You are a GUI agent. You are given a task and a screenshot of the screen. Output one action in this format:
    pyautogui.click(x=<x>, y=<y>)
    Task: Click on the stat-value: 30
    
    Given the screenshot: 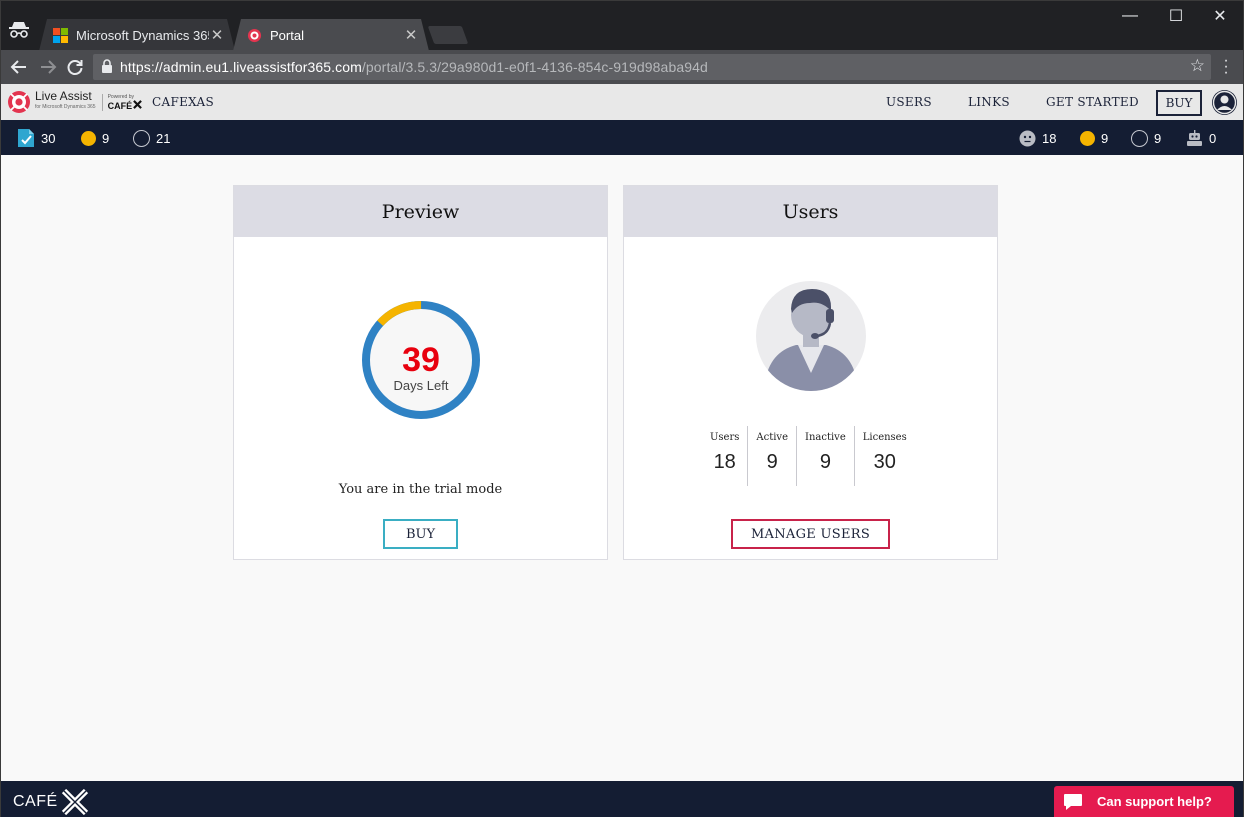 What is the action you would take?
    pyautogui.click(x=884, y=462)
    